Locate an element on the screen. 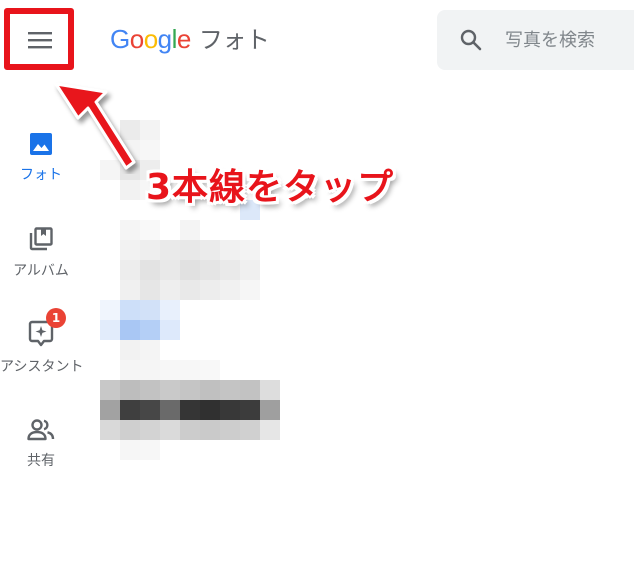 The image size is (634, 562). nav-label-sharing: 共有 is located at coordinates (41, 461).